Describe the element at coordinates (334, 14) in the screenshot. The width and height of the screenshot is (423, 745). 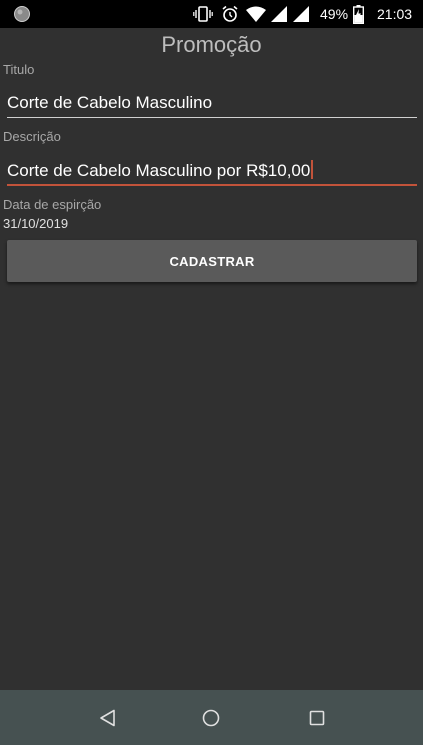
I see `battery-percent: 49%` at that location.